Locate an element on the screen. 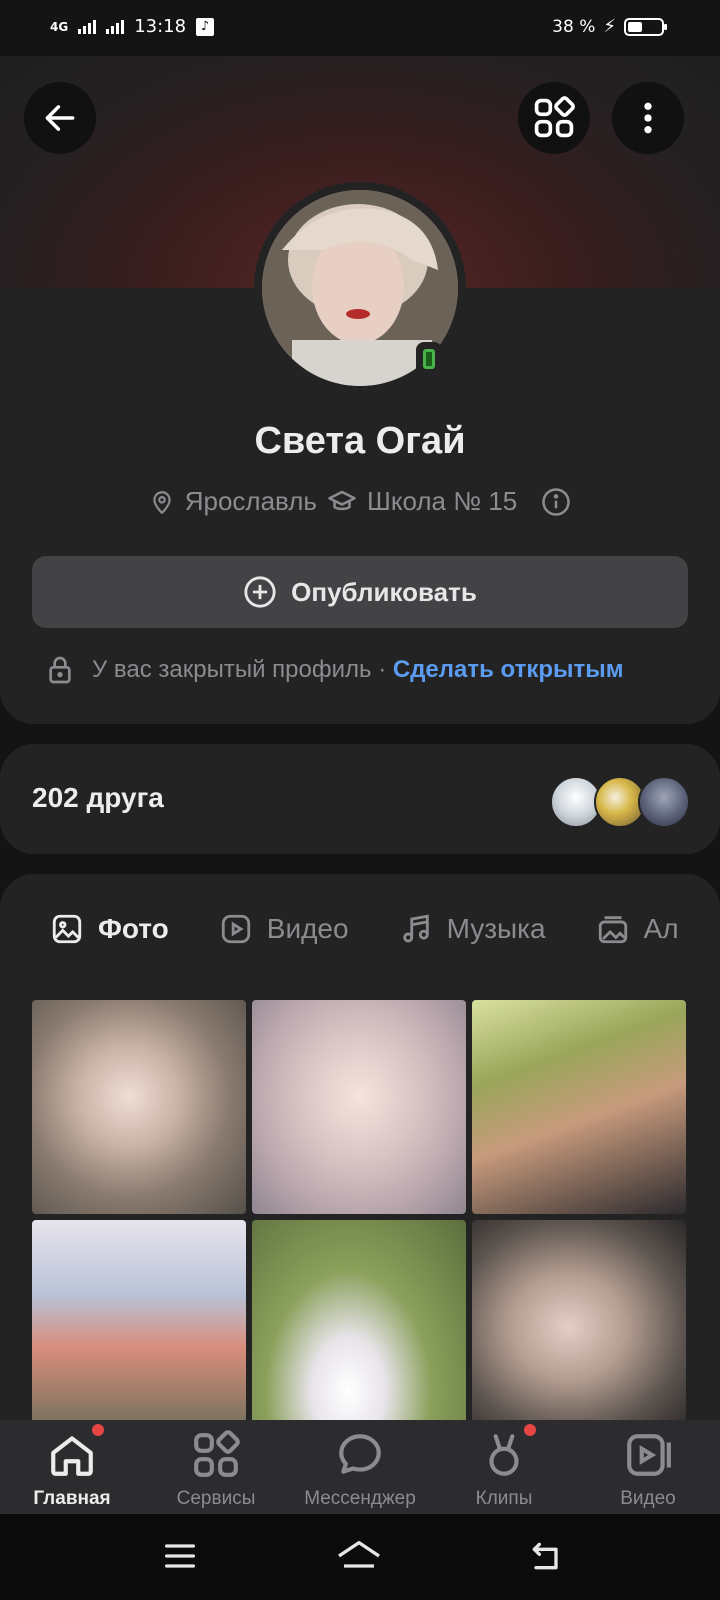  nav-video: Видео is located at coordinates (648, 1470).